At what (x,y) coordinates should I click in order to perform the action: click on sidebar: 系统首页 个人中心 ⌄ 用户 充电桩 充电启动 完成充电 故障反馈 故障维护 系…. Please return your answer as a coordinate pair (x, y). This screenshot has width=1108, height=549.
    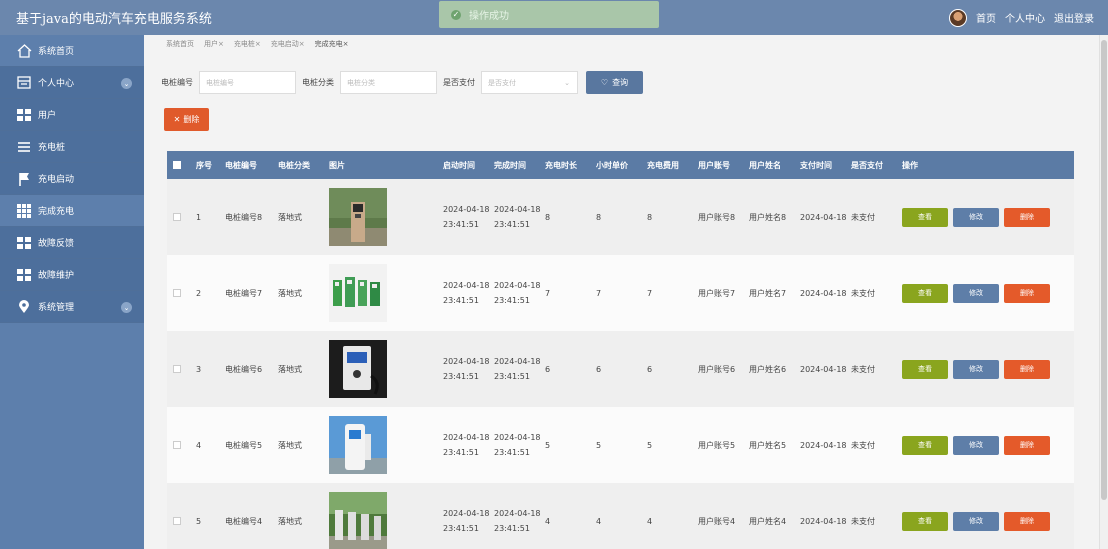
    Looking at the image, I should click on (72, 292).